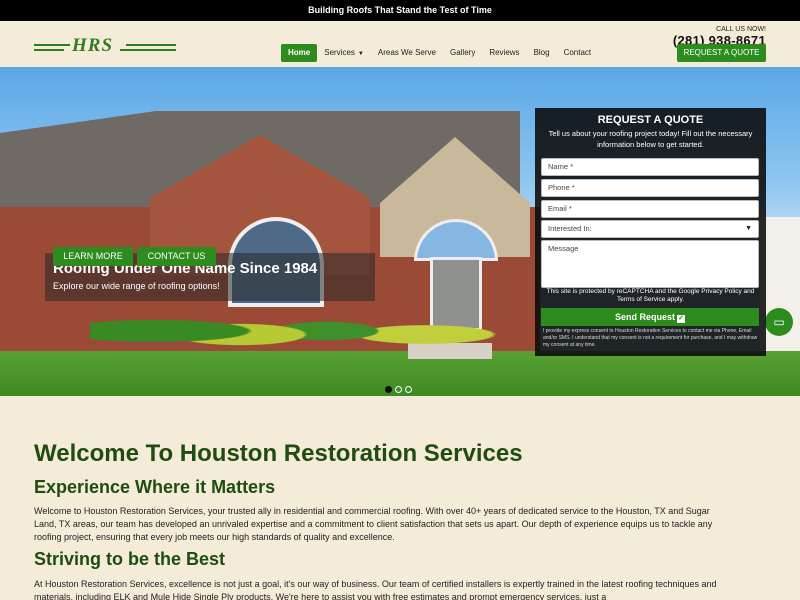  Describe the element at coordinates (650, 120) in the screenshot. I see `quote-form-title: REQUEST A QUOTE` at that location.